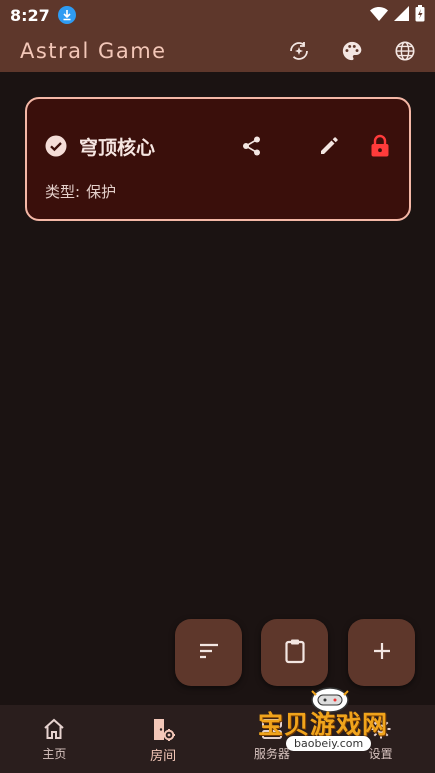  What do you see at coordinates (420, 15) in the screenshot?
I see `battery-icon` at bounding box center [420, 15].